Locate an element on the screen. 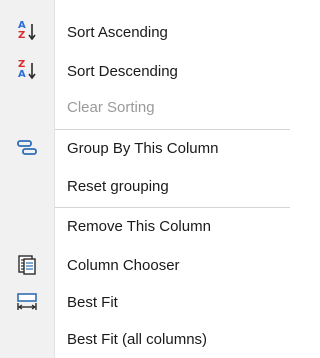 This screenshot has width=320, height=358. menu-item-label: Sort Descending is located at coordinates (122, 71).